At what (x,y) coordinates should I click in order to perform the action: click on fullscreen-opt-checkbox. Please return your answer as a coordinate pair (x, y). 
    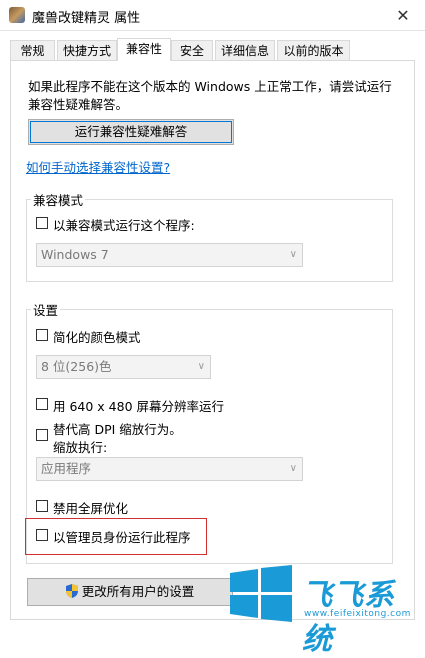
    Looking at the image, I should click on (42, 506).